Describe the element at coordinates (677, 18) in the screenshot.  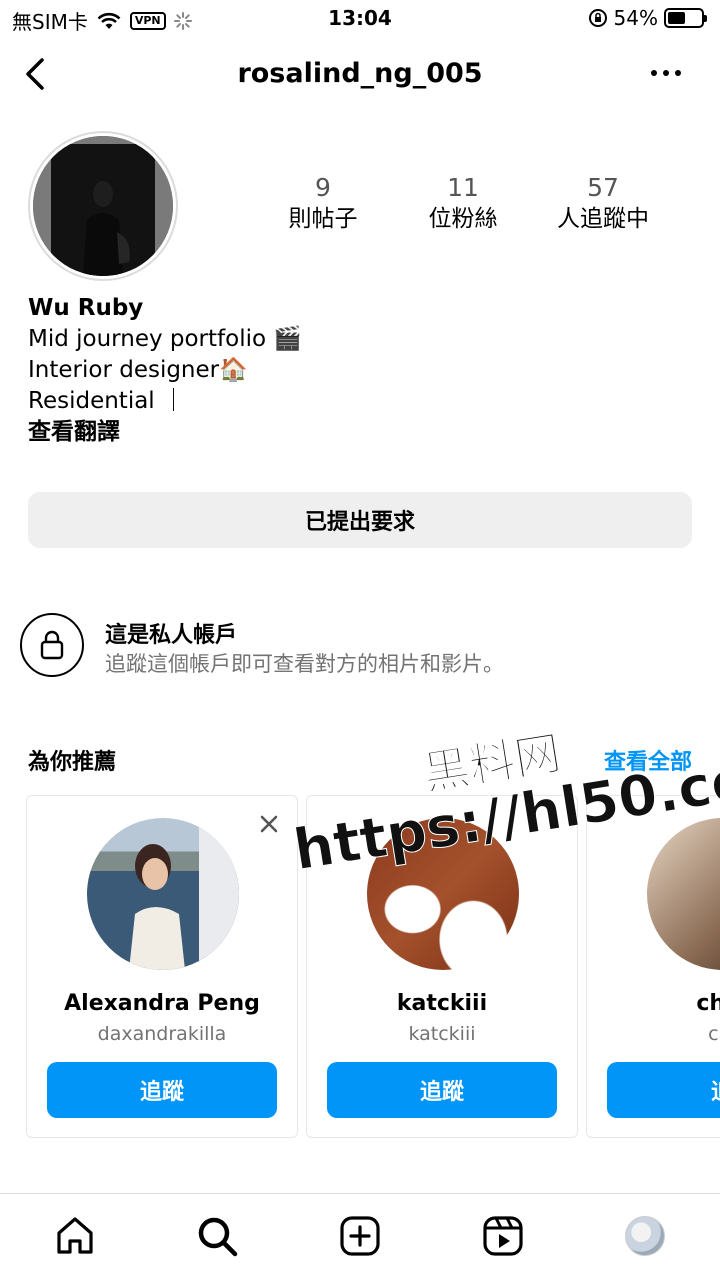
I see `battery-fill` at that location.